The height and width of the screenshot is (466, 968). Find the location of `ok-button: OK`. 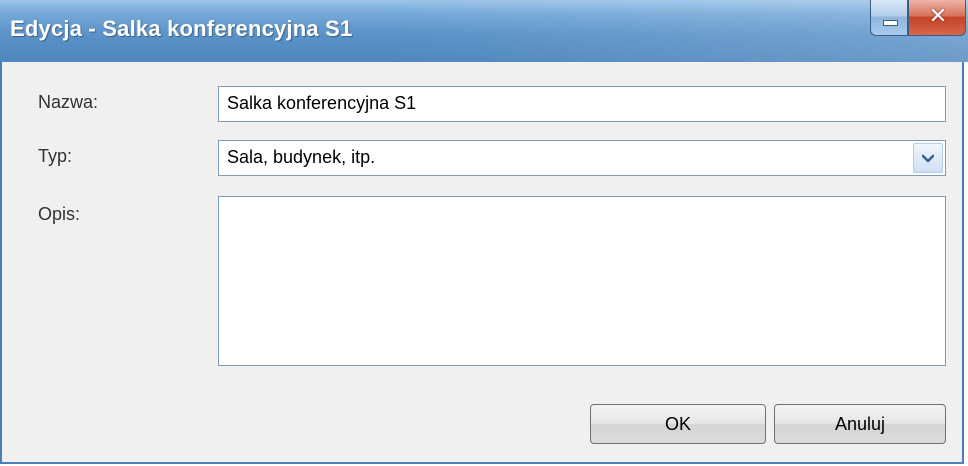

ok-button: OK is located at coordinates (678, 424).